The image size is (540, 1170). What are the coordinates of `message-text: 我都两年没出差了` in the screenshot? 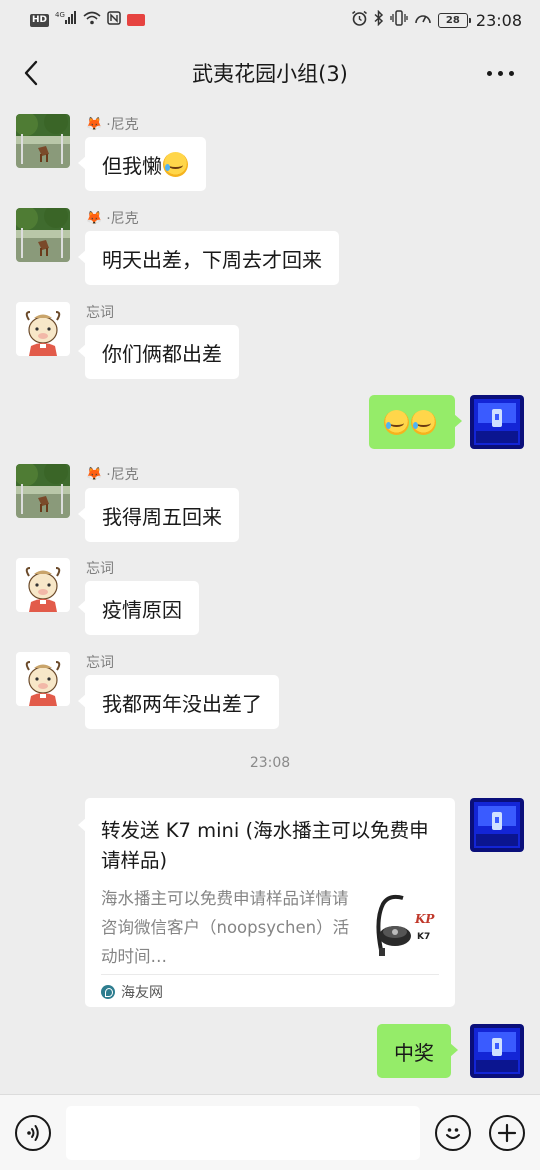 It's located at (182, 703).